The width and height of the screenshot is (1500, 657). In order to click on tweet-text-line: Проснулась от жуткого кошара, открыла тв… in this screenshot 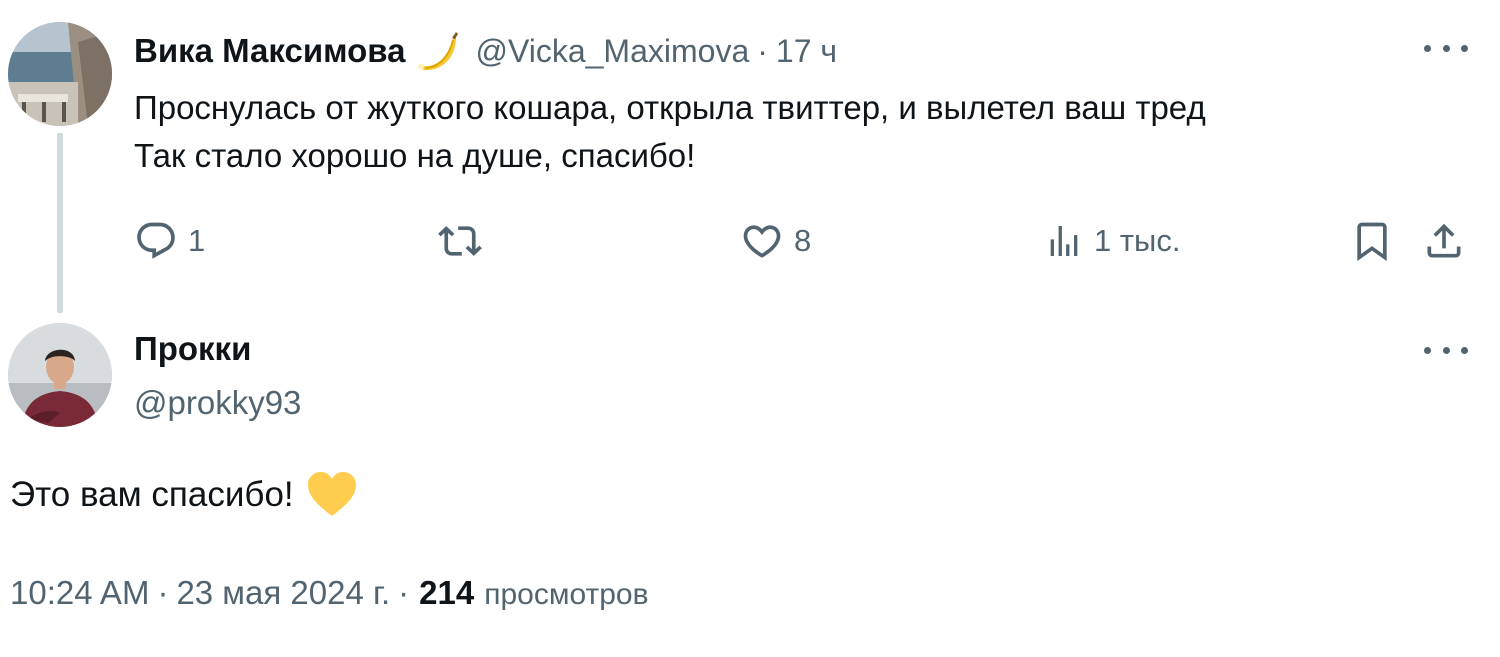, I will do `click(670, 107)`.